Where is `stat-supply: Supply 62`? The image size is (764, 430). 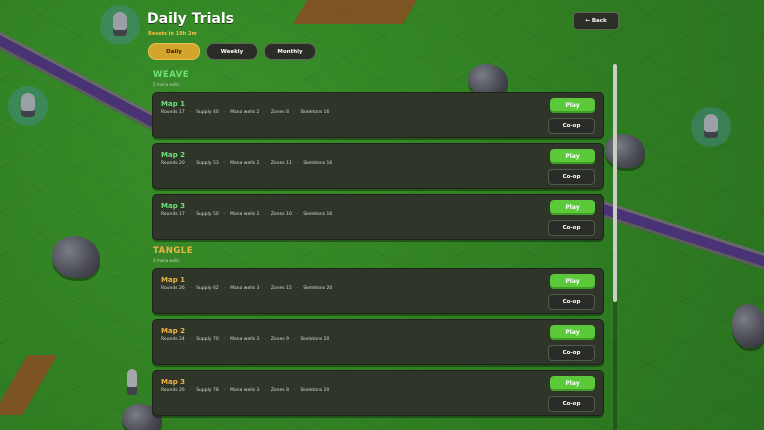
stat-supply: Supply 62 is located at coordinates (207, 288).